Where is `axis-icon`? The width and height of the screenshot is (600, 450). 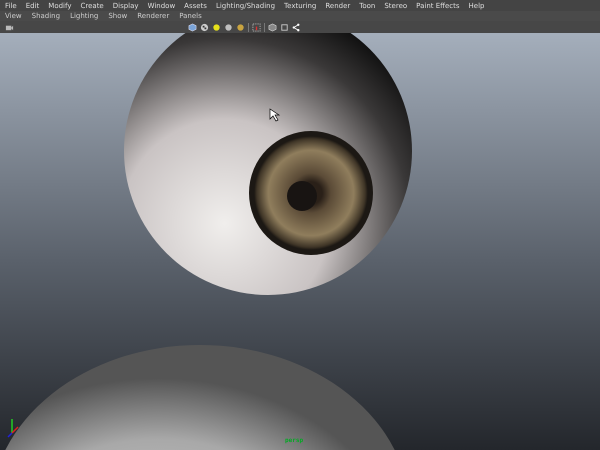
axis-icon is located at coordinates (13, 428).